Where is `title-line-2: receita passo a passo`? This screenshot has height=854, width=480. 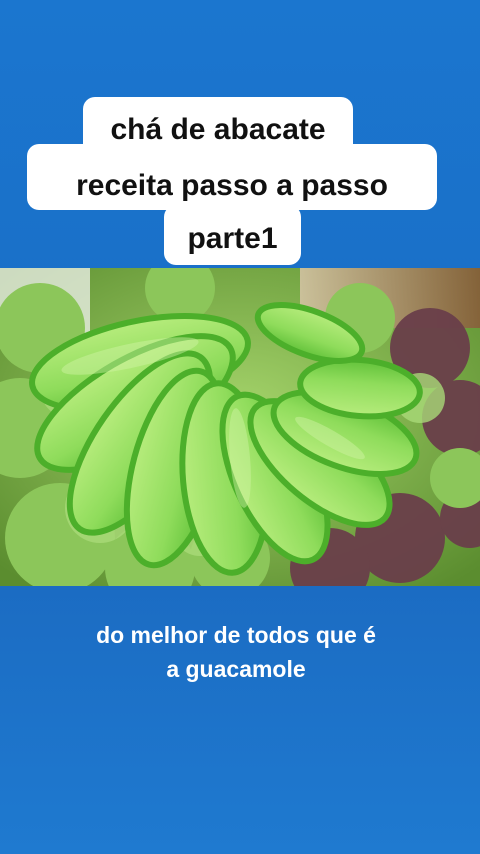
title-line-2: receita passo a passo is located at coordinates (232, 177).